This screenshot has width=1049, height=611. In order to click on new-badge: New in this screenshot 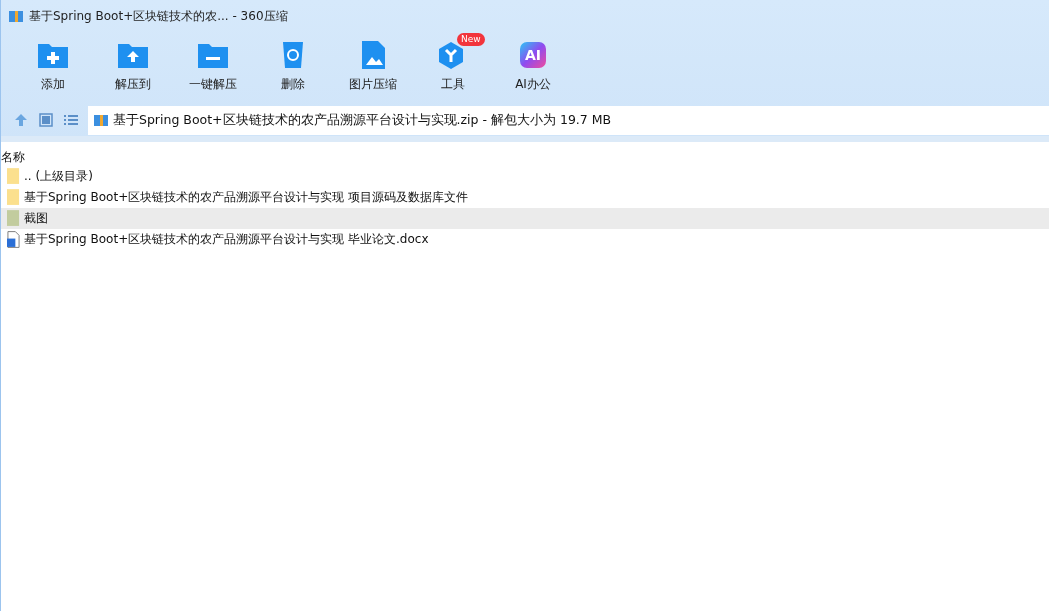, I will do `click(471, 39)`.